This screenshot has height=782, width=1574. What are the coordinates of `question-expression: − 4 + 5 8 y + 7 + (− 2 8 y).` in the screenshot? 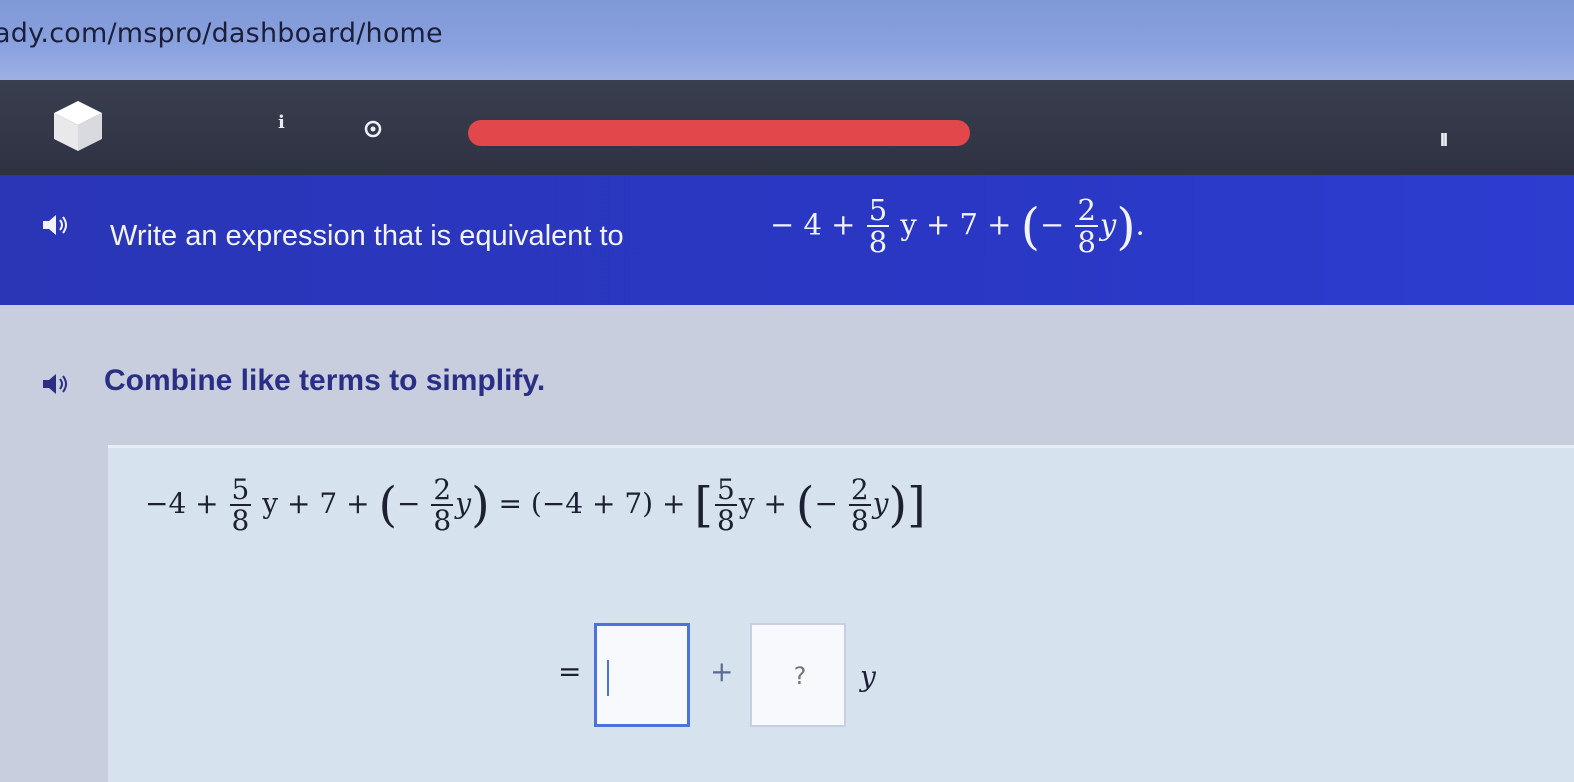 It's located at (957, 226).